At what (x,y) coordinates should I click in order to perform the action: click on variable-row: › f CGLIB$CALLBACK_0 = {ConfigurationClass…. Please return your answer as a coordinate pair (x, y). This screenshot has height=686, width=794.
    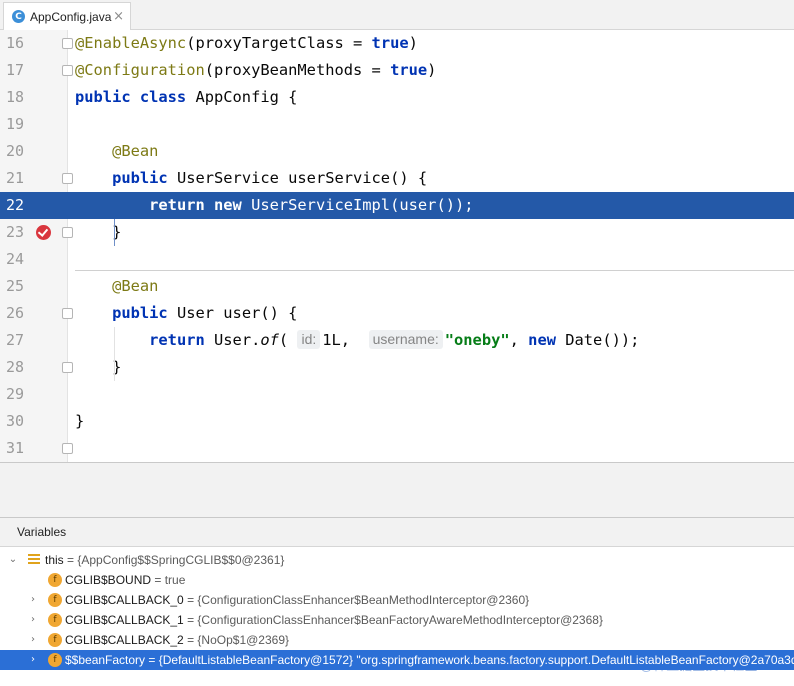
    Looking at the image, I should click on (397, 600).